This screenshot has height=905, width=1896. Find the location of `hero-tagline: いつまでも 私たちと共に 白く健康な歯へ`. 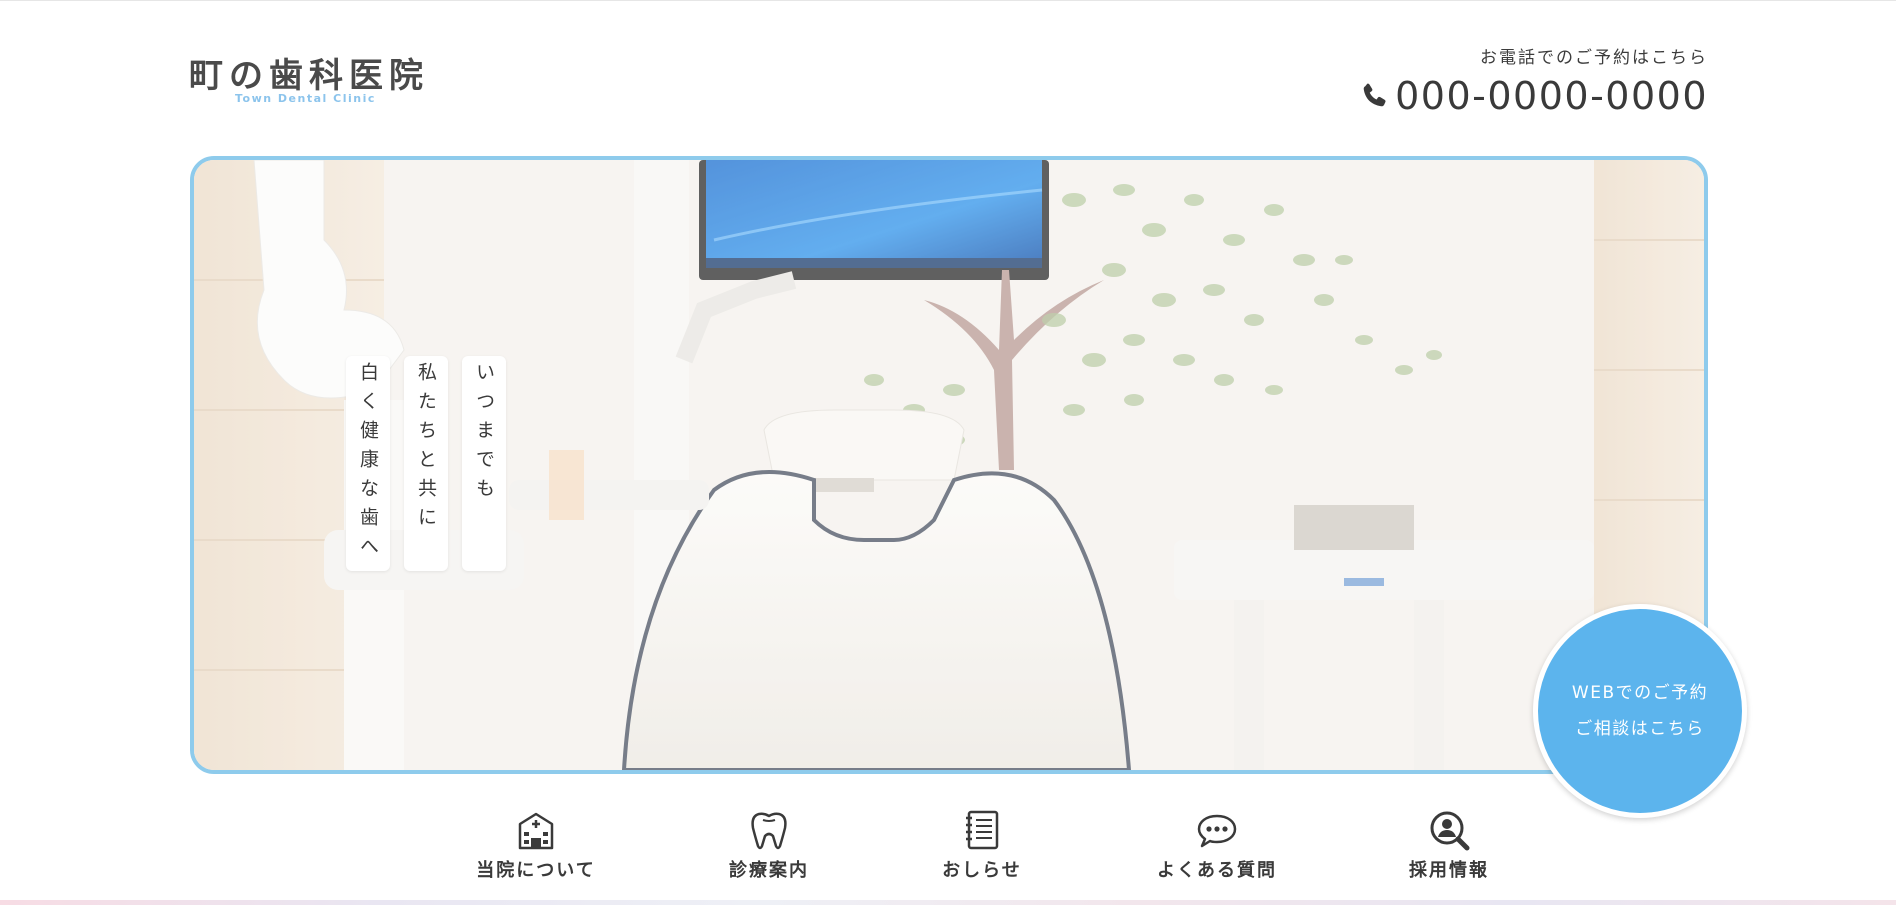

hero-tagline: いつまでも 私たちと共に 白く健康な歯へ is located at coordinates (426, 463).